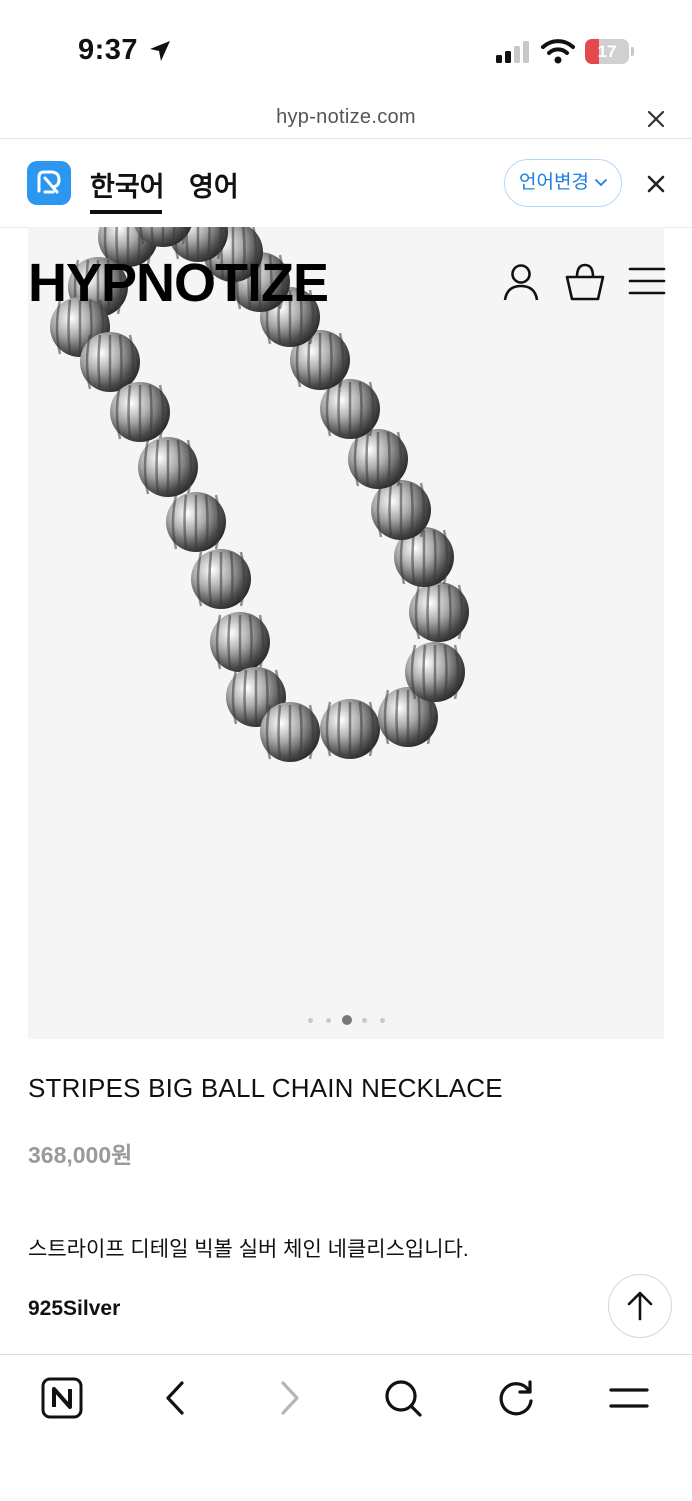 The image size is (692, 1501). I want to click on battery-icon: 17, so click(610, 51).